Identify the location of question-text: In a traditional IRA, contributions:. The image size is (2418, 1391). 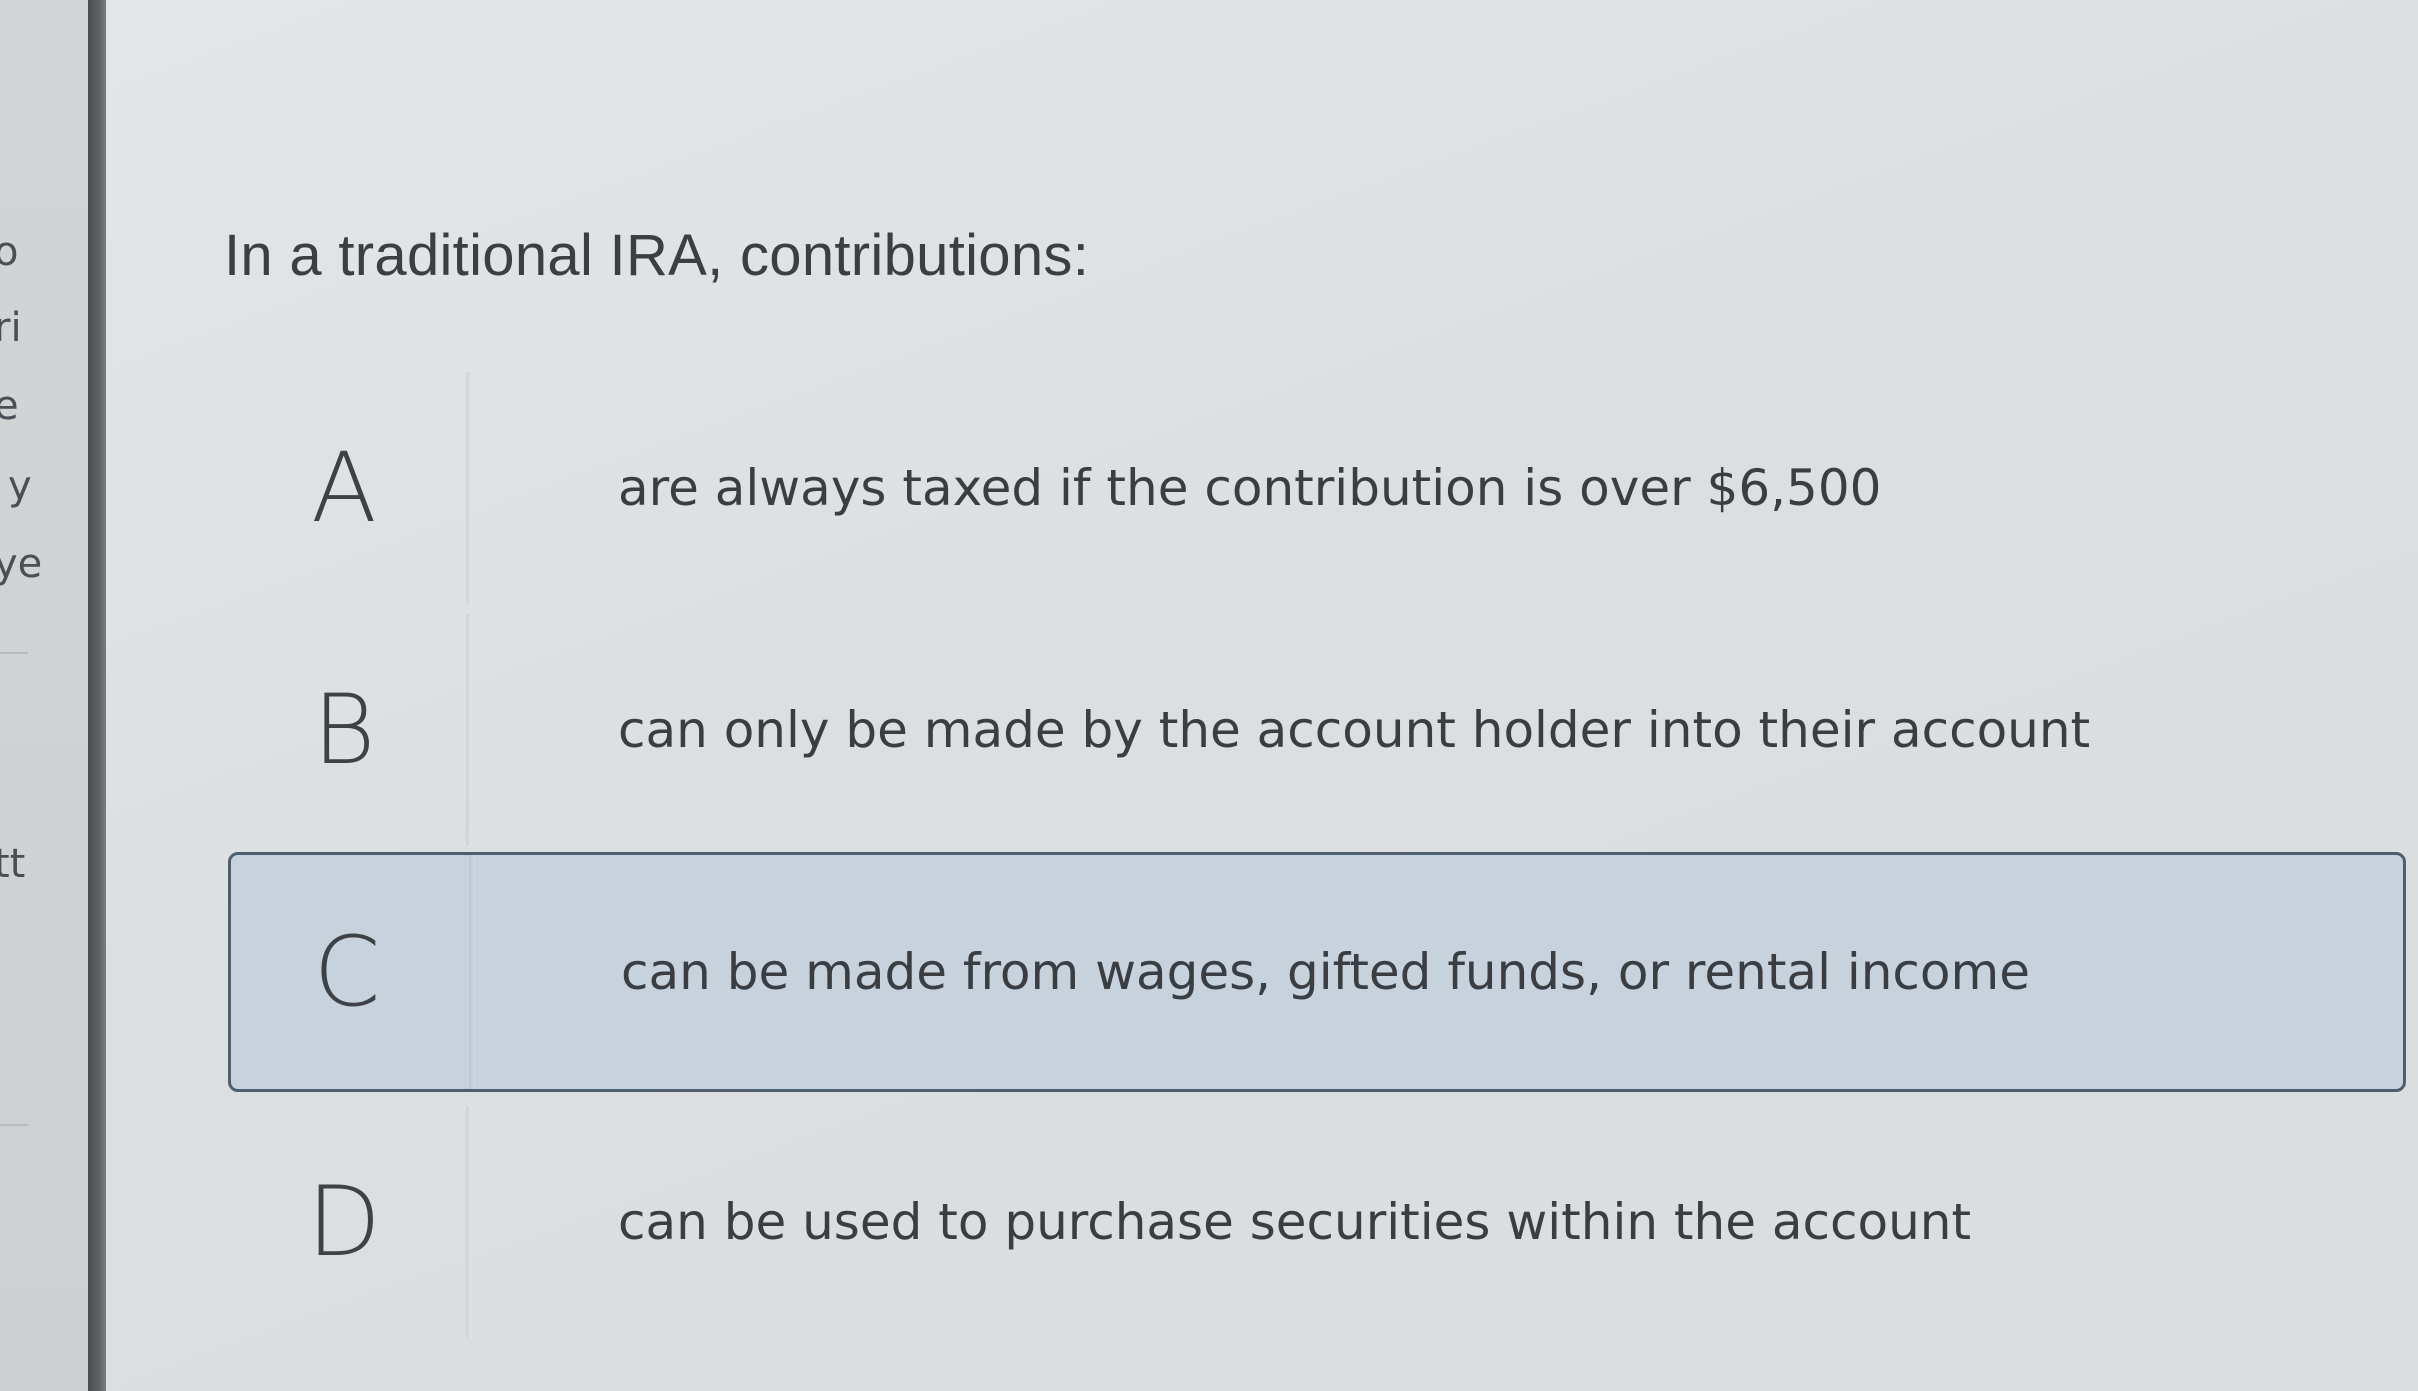
(657, 255).